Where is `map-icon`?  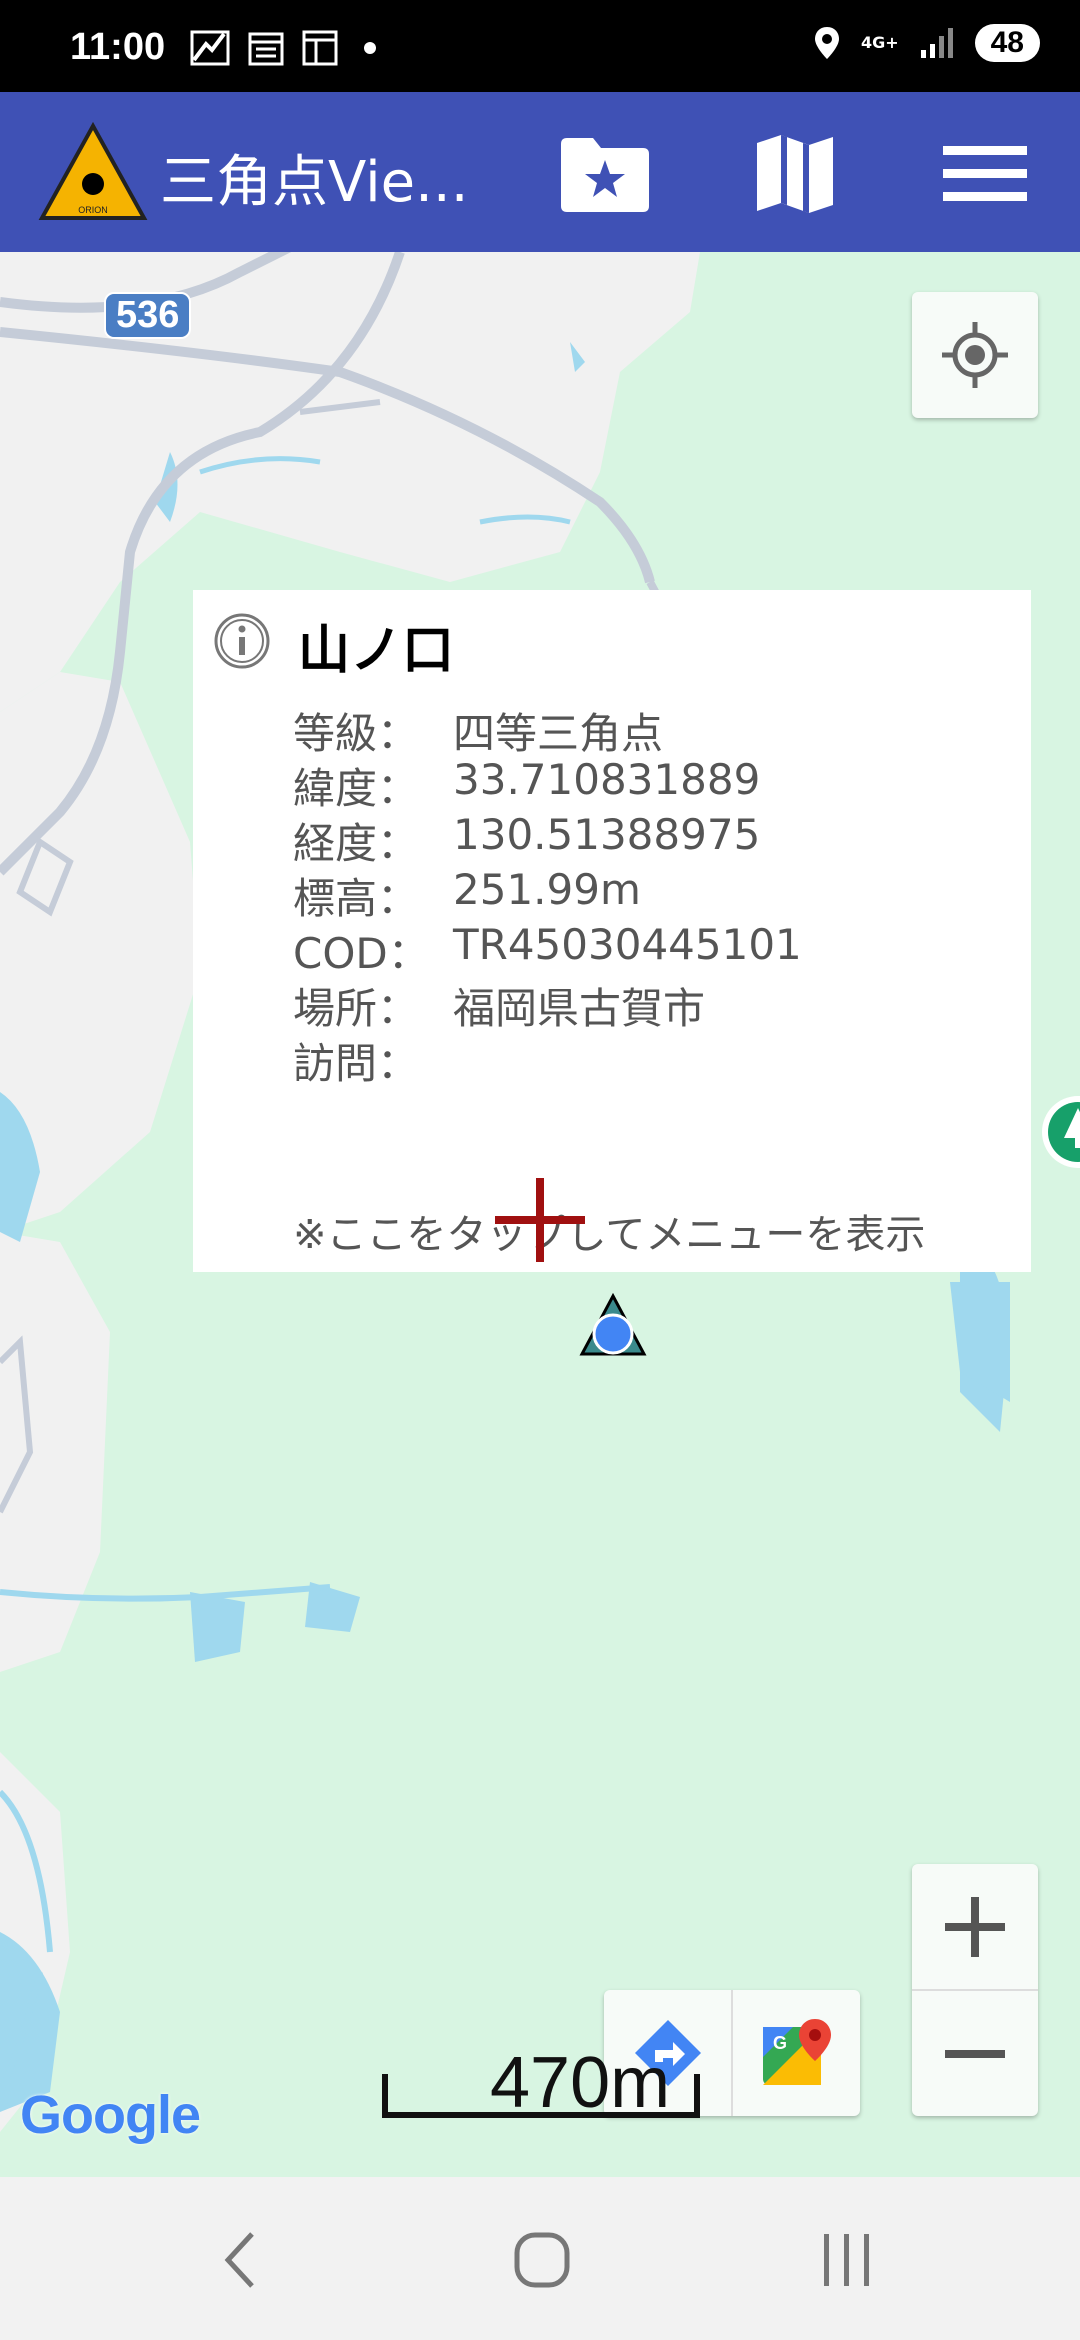
map-icon is located at coordinates (795, 174).